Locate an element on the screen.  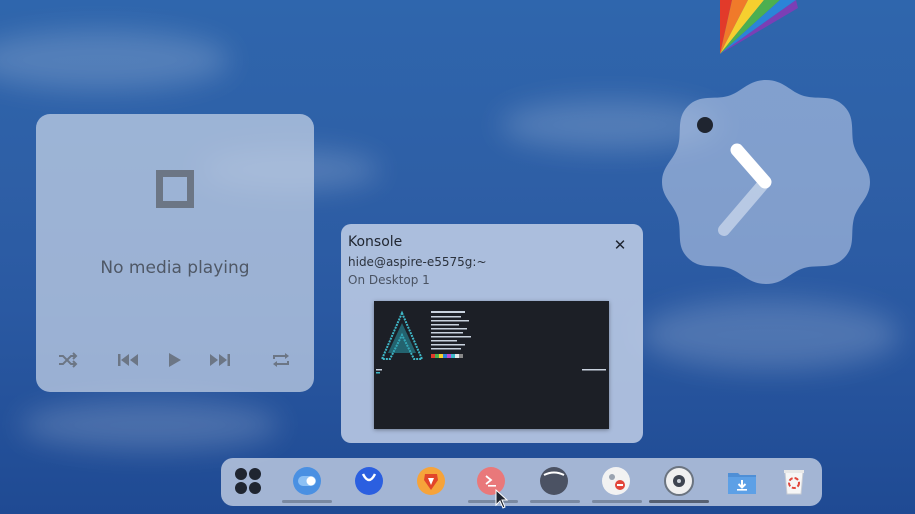
media-disc-icon is located at coordinates (554, 481).